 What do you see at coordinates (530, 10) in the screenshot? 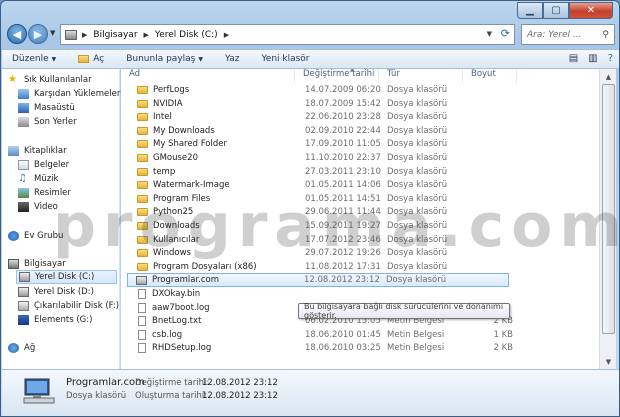
I see `minimize-button: ▁` at bounding box center [530, 10].